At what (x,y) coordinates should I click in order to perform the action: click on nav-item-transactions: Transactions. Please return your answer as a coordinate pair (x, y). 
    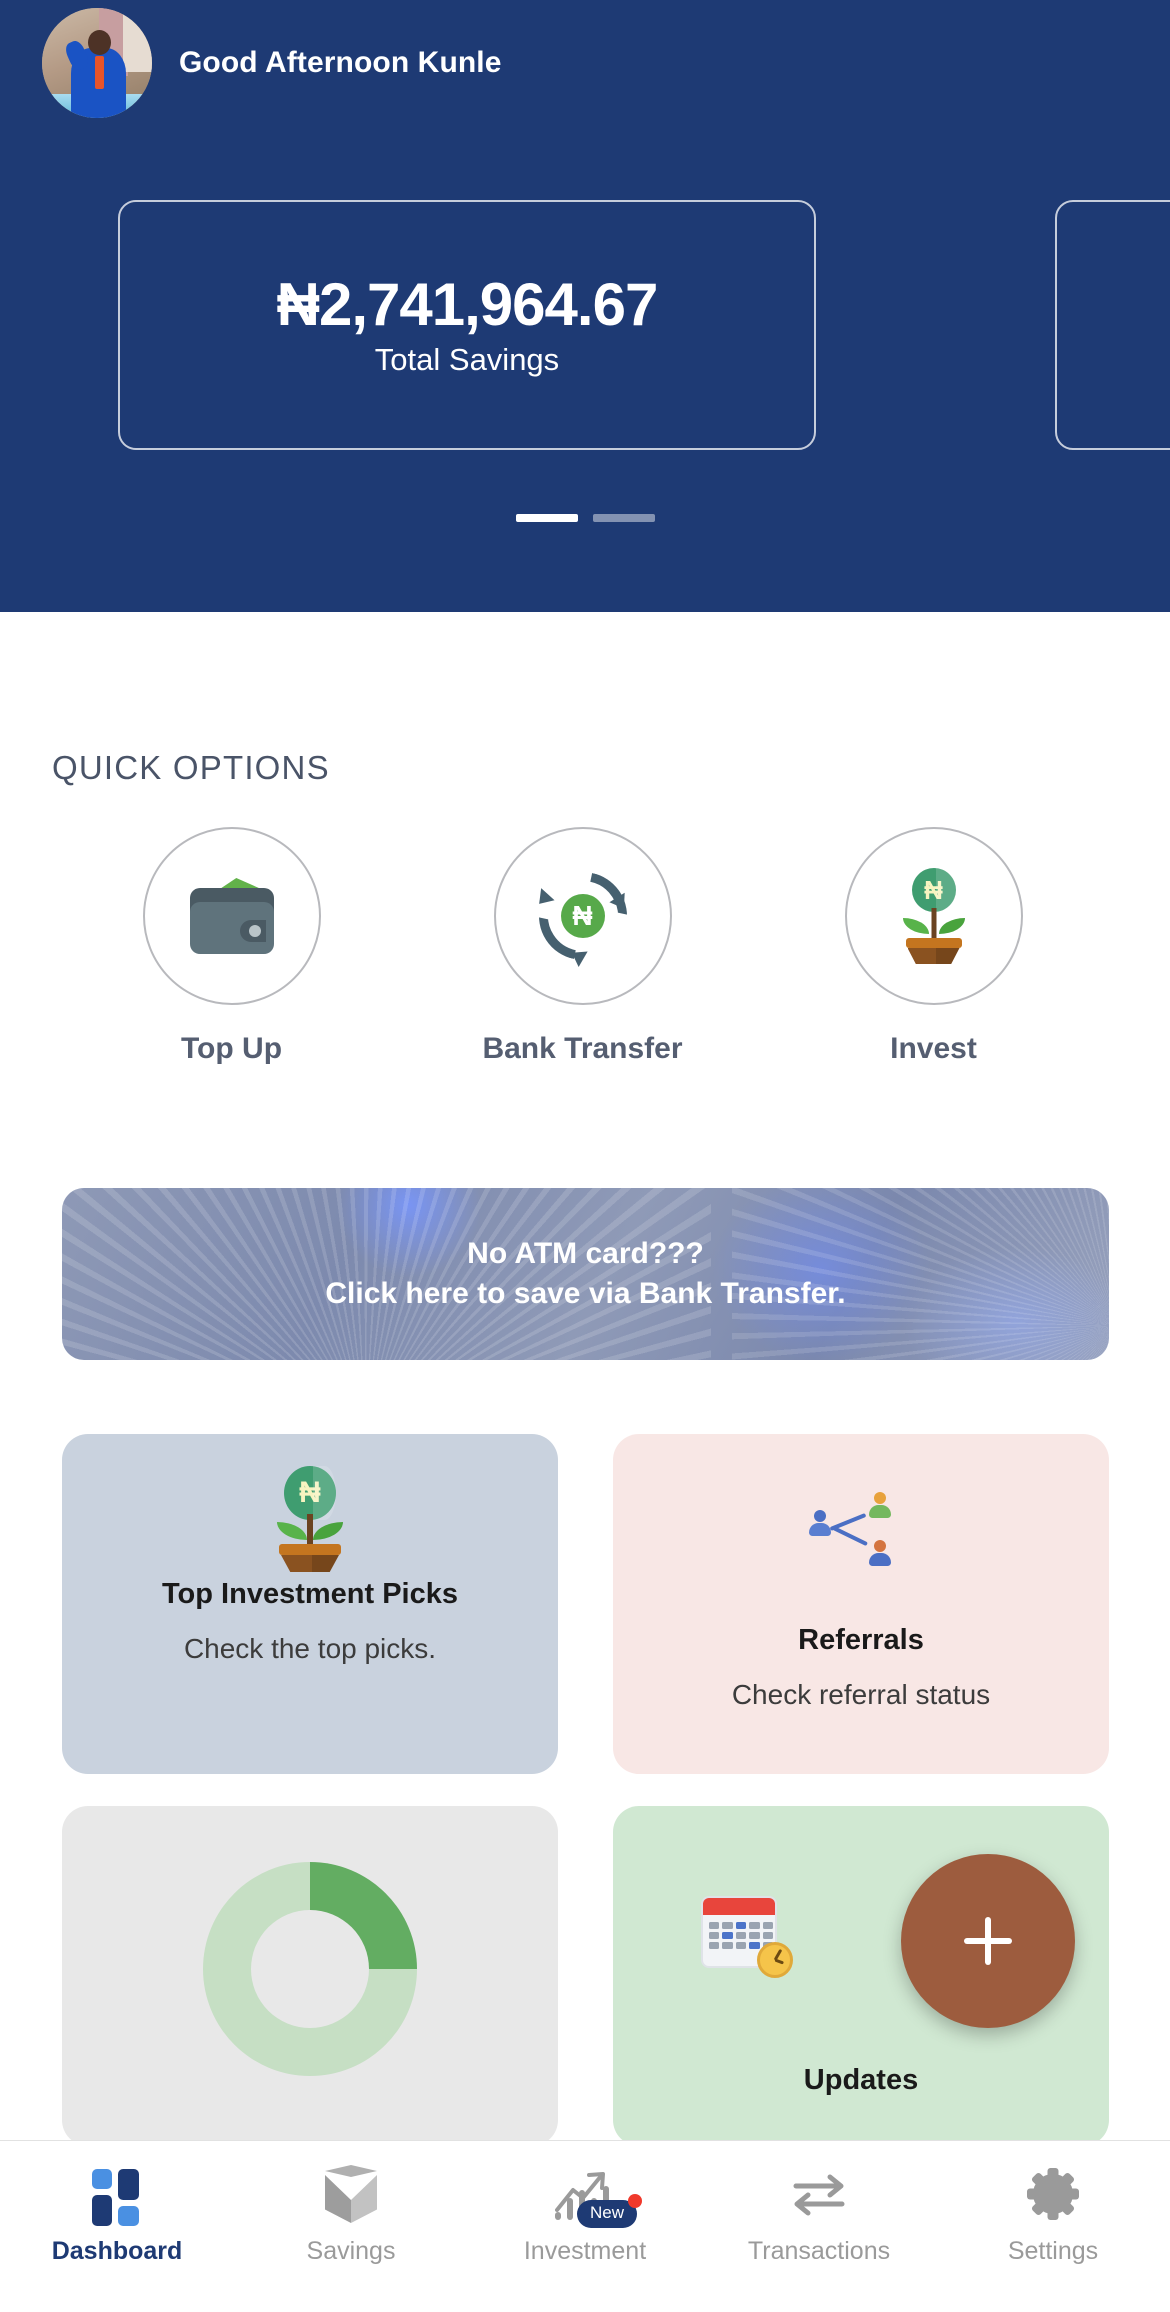
    Looking at the image, I should click on (819, 2215).